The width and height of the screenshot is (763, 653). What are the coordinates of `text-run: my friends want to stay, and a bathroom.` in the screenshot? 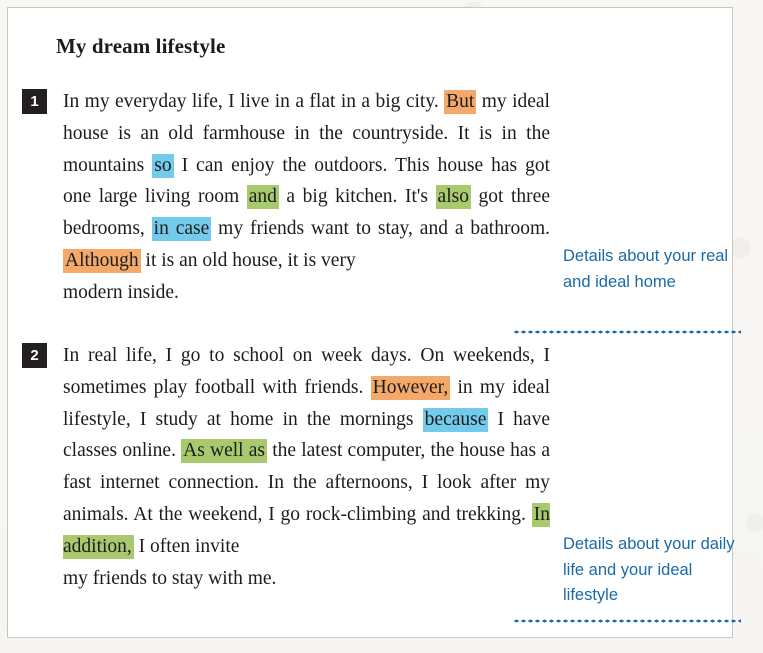 It's located at (380, 229).